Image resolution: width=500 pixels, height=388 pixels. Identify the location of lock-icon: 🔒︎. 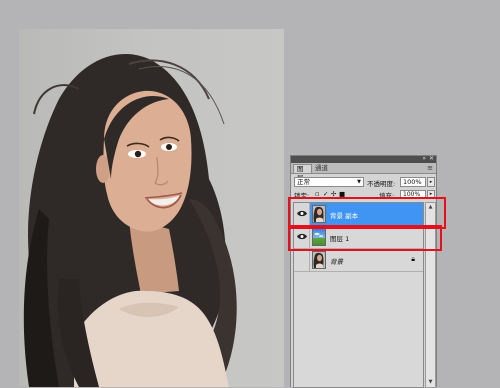
(413, 259).